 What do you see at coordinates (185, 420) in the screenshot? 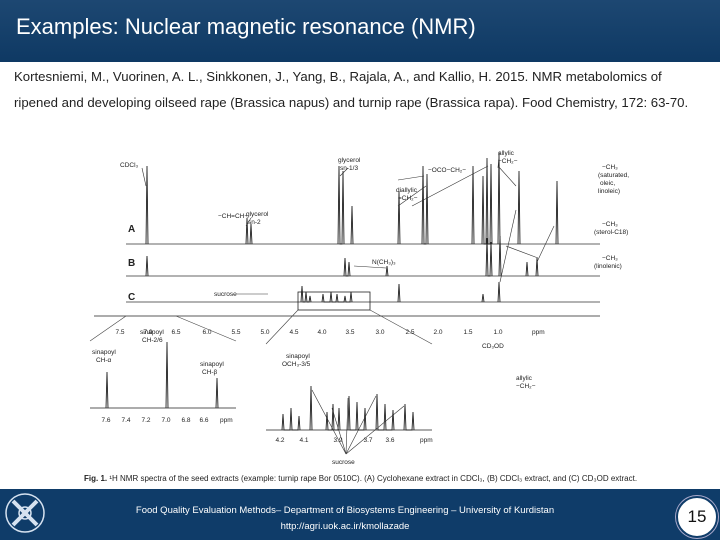
I see `inset1-tick: 6.8` at bounding box center [185, 420].